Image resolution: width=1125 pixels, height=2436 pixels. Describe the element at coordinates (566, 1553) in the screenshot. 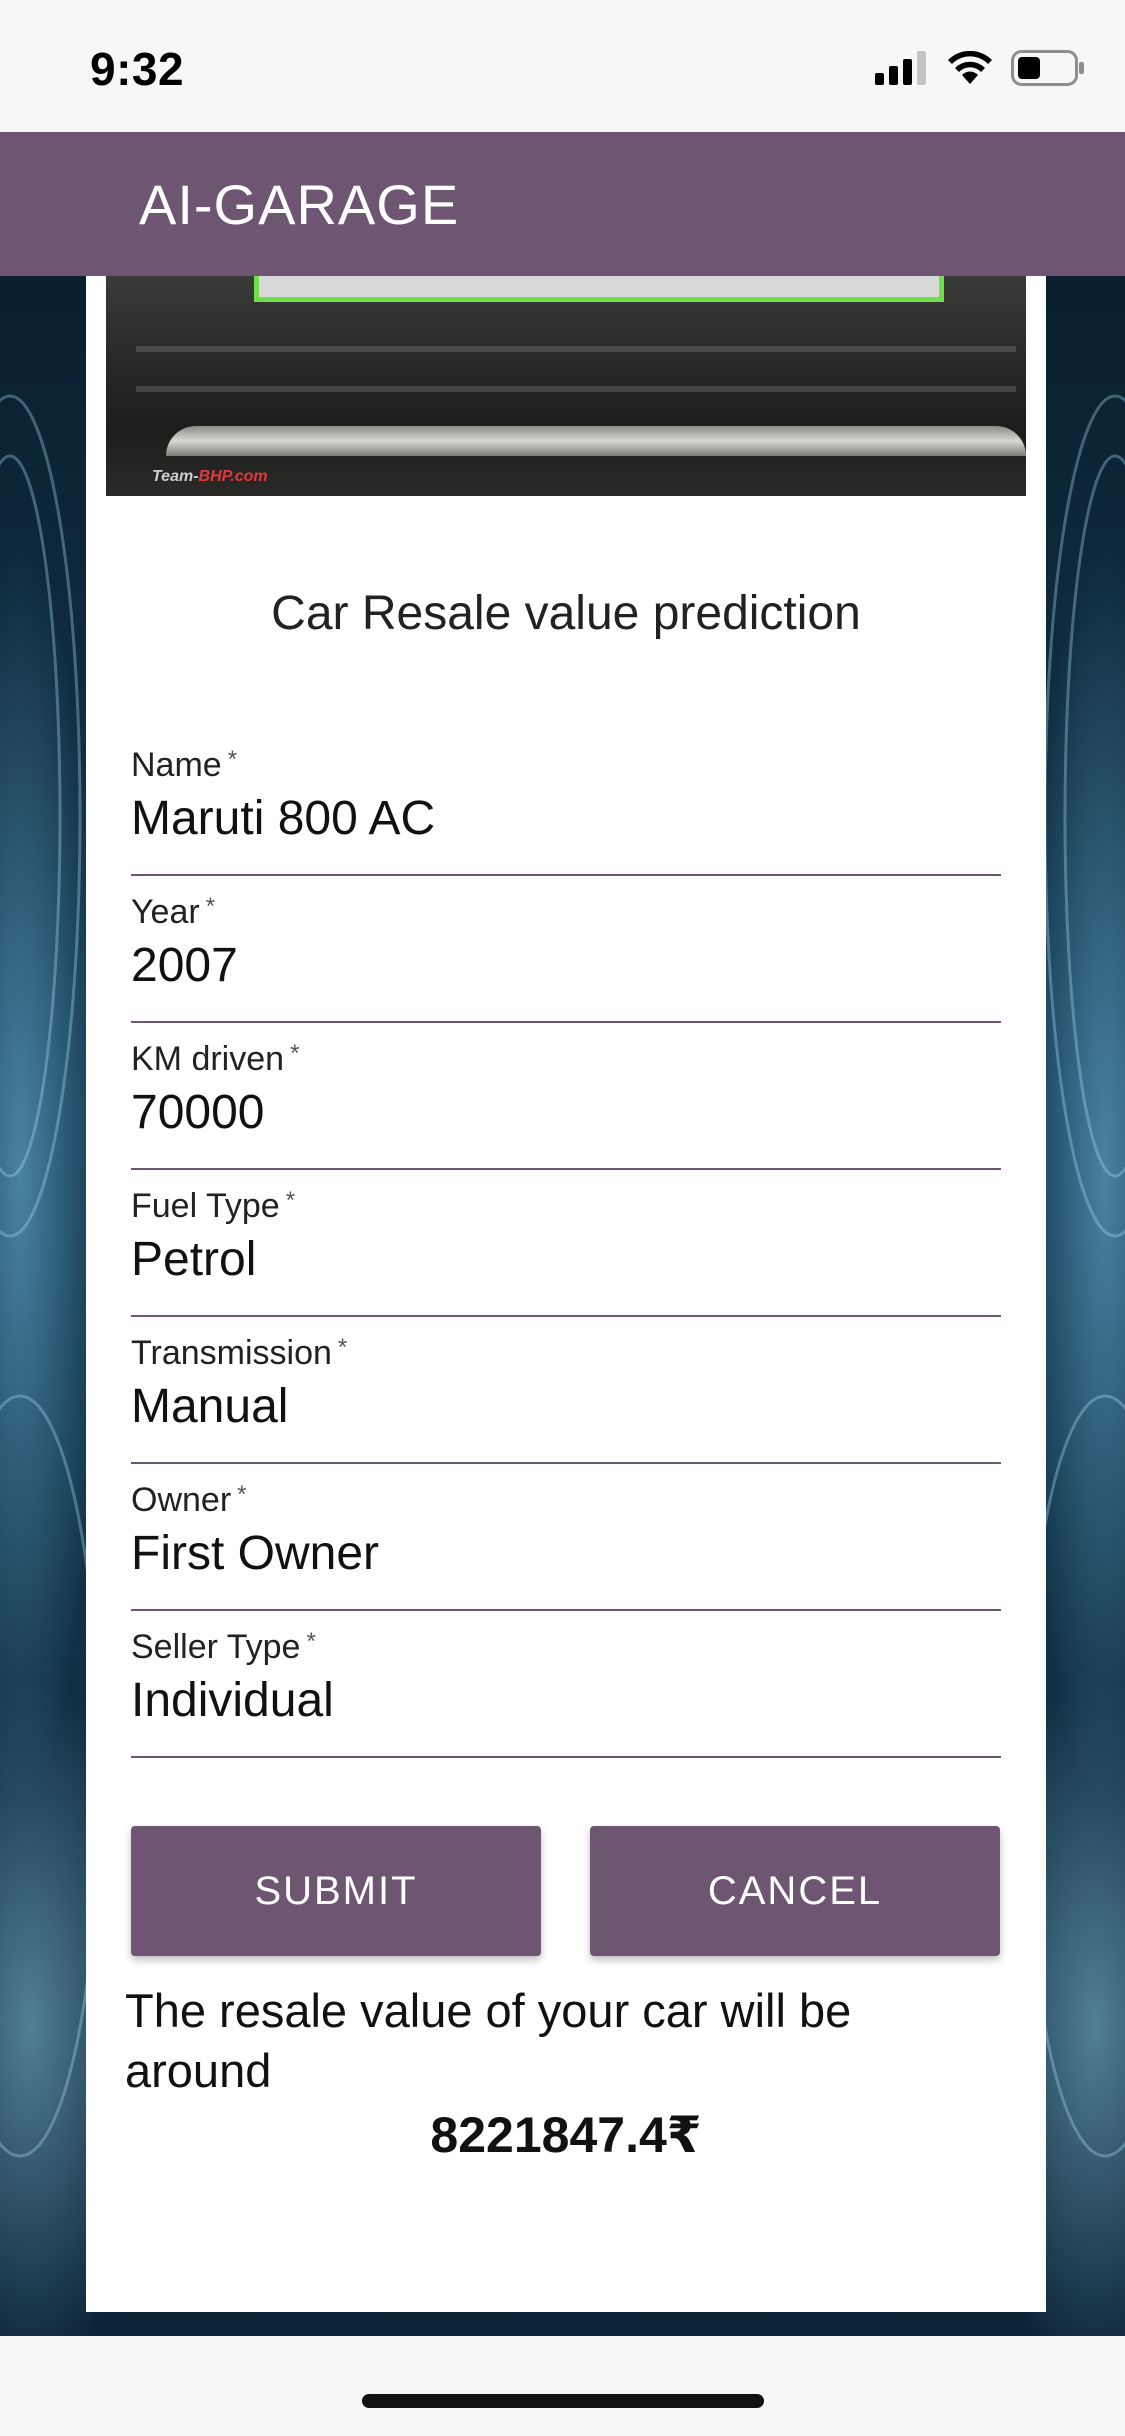

I see `owner-input` at that location.